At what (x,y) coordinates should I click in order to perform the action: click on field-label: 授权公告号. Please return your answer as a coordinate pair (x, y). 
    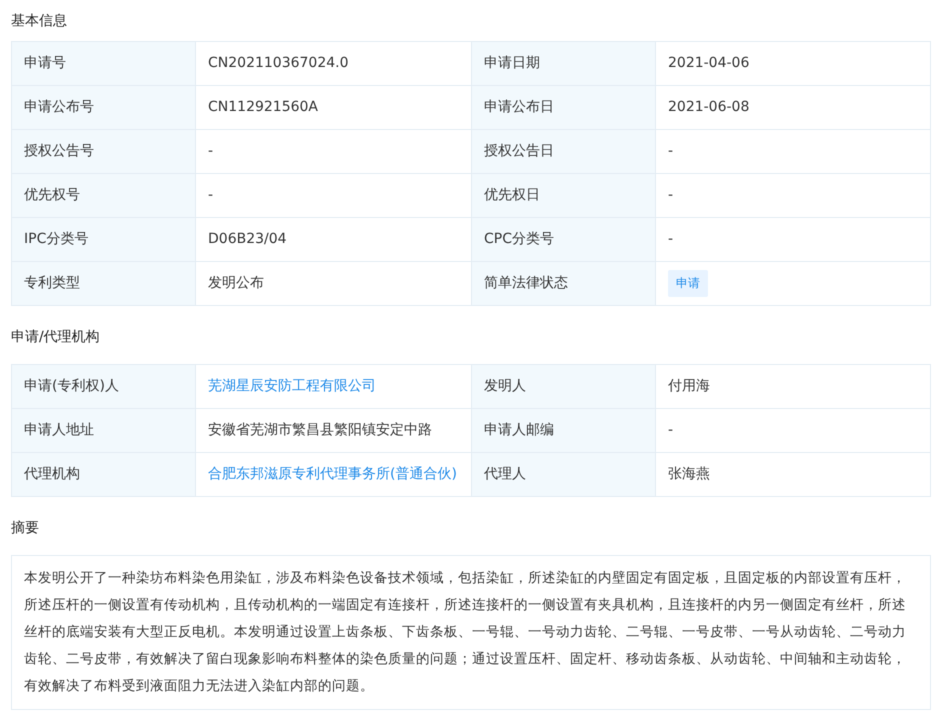
    Looking at the image, I should click on (59, 151).